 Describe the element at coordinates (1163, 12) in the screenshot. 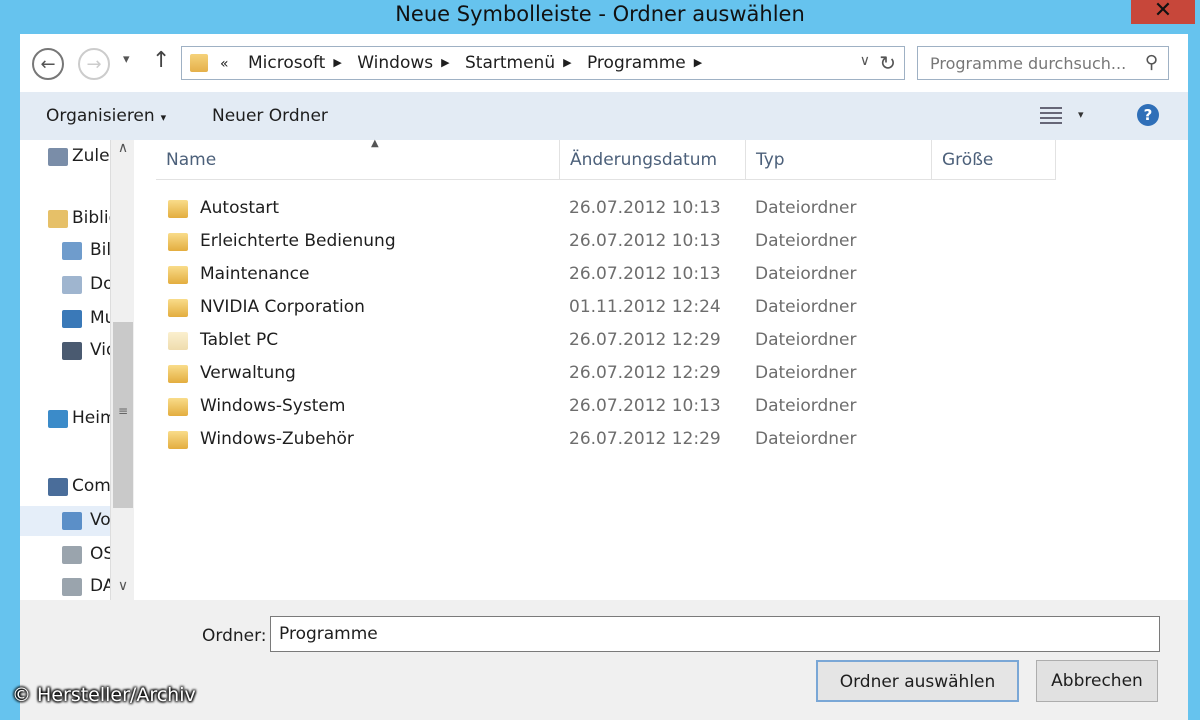

I see `close-button: ✕` at that location.